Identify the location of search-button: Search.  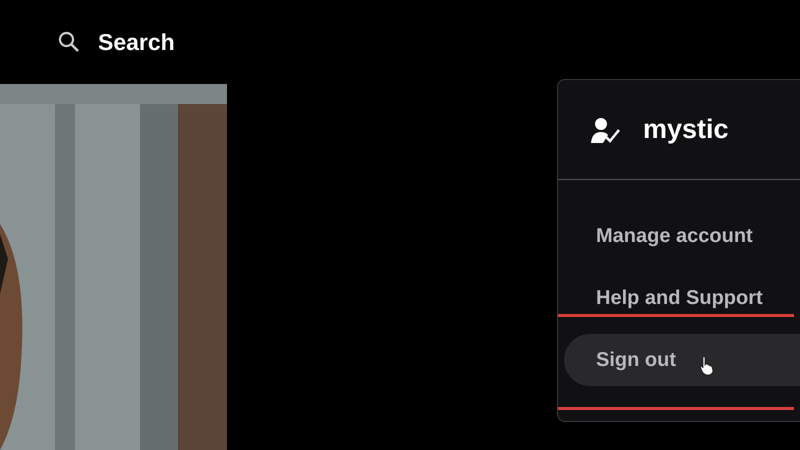
(116, 42).